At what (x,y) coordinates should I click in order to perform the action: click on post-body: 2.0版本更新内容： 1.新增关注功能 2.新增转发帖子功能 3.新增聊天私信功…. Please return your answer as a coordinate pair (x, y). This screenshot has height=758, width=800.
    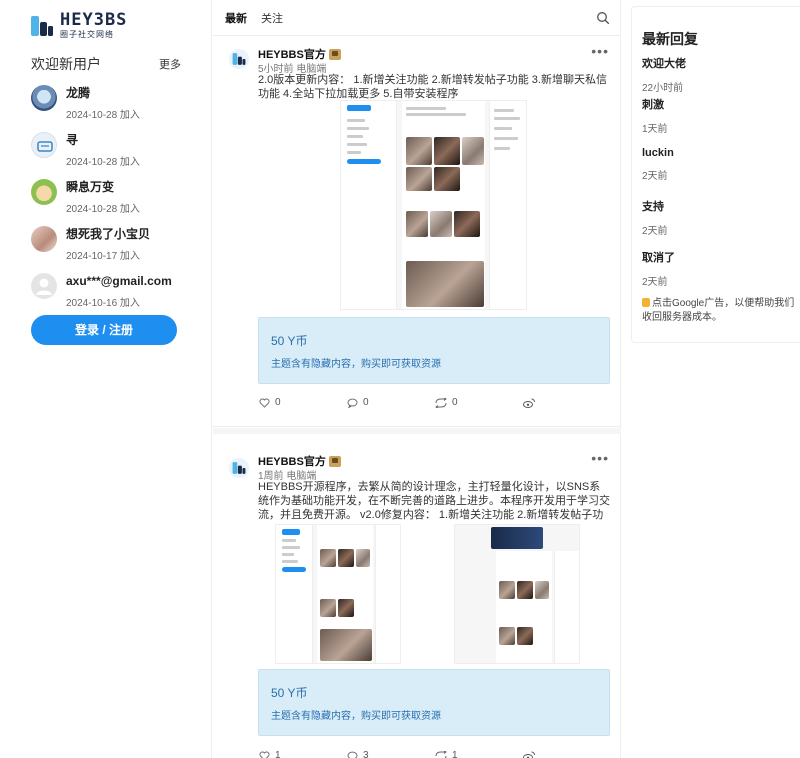
    Looking at the image, I should click on (434, 87).